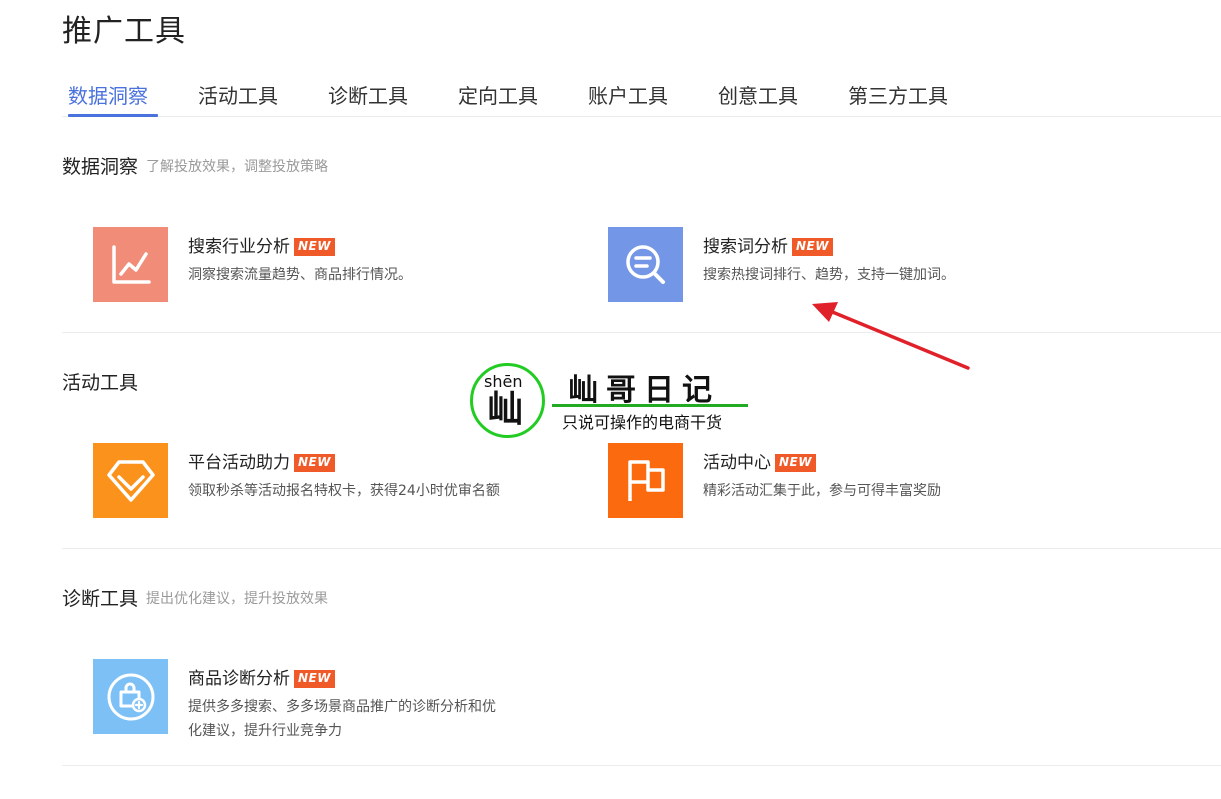 The height and width of the screenshot is (799, 1221). I want to click on tool-name-text: 平台活动助力, so click(239, 463).